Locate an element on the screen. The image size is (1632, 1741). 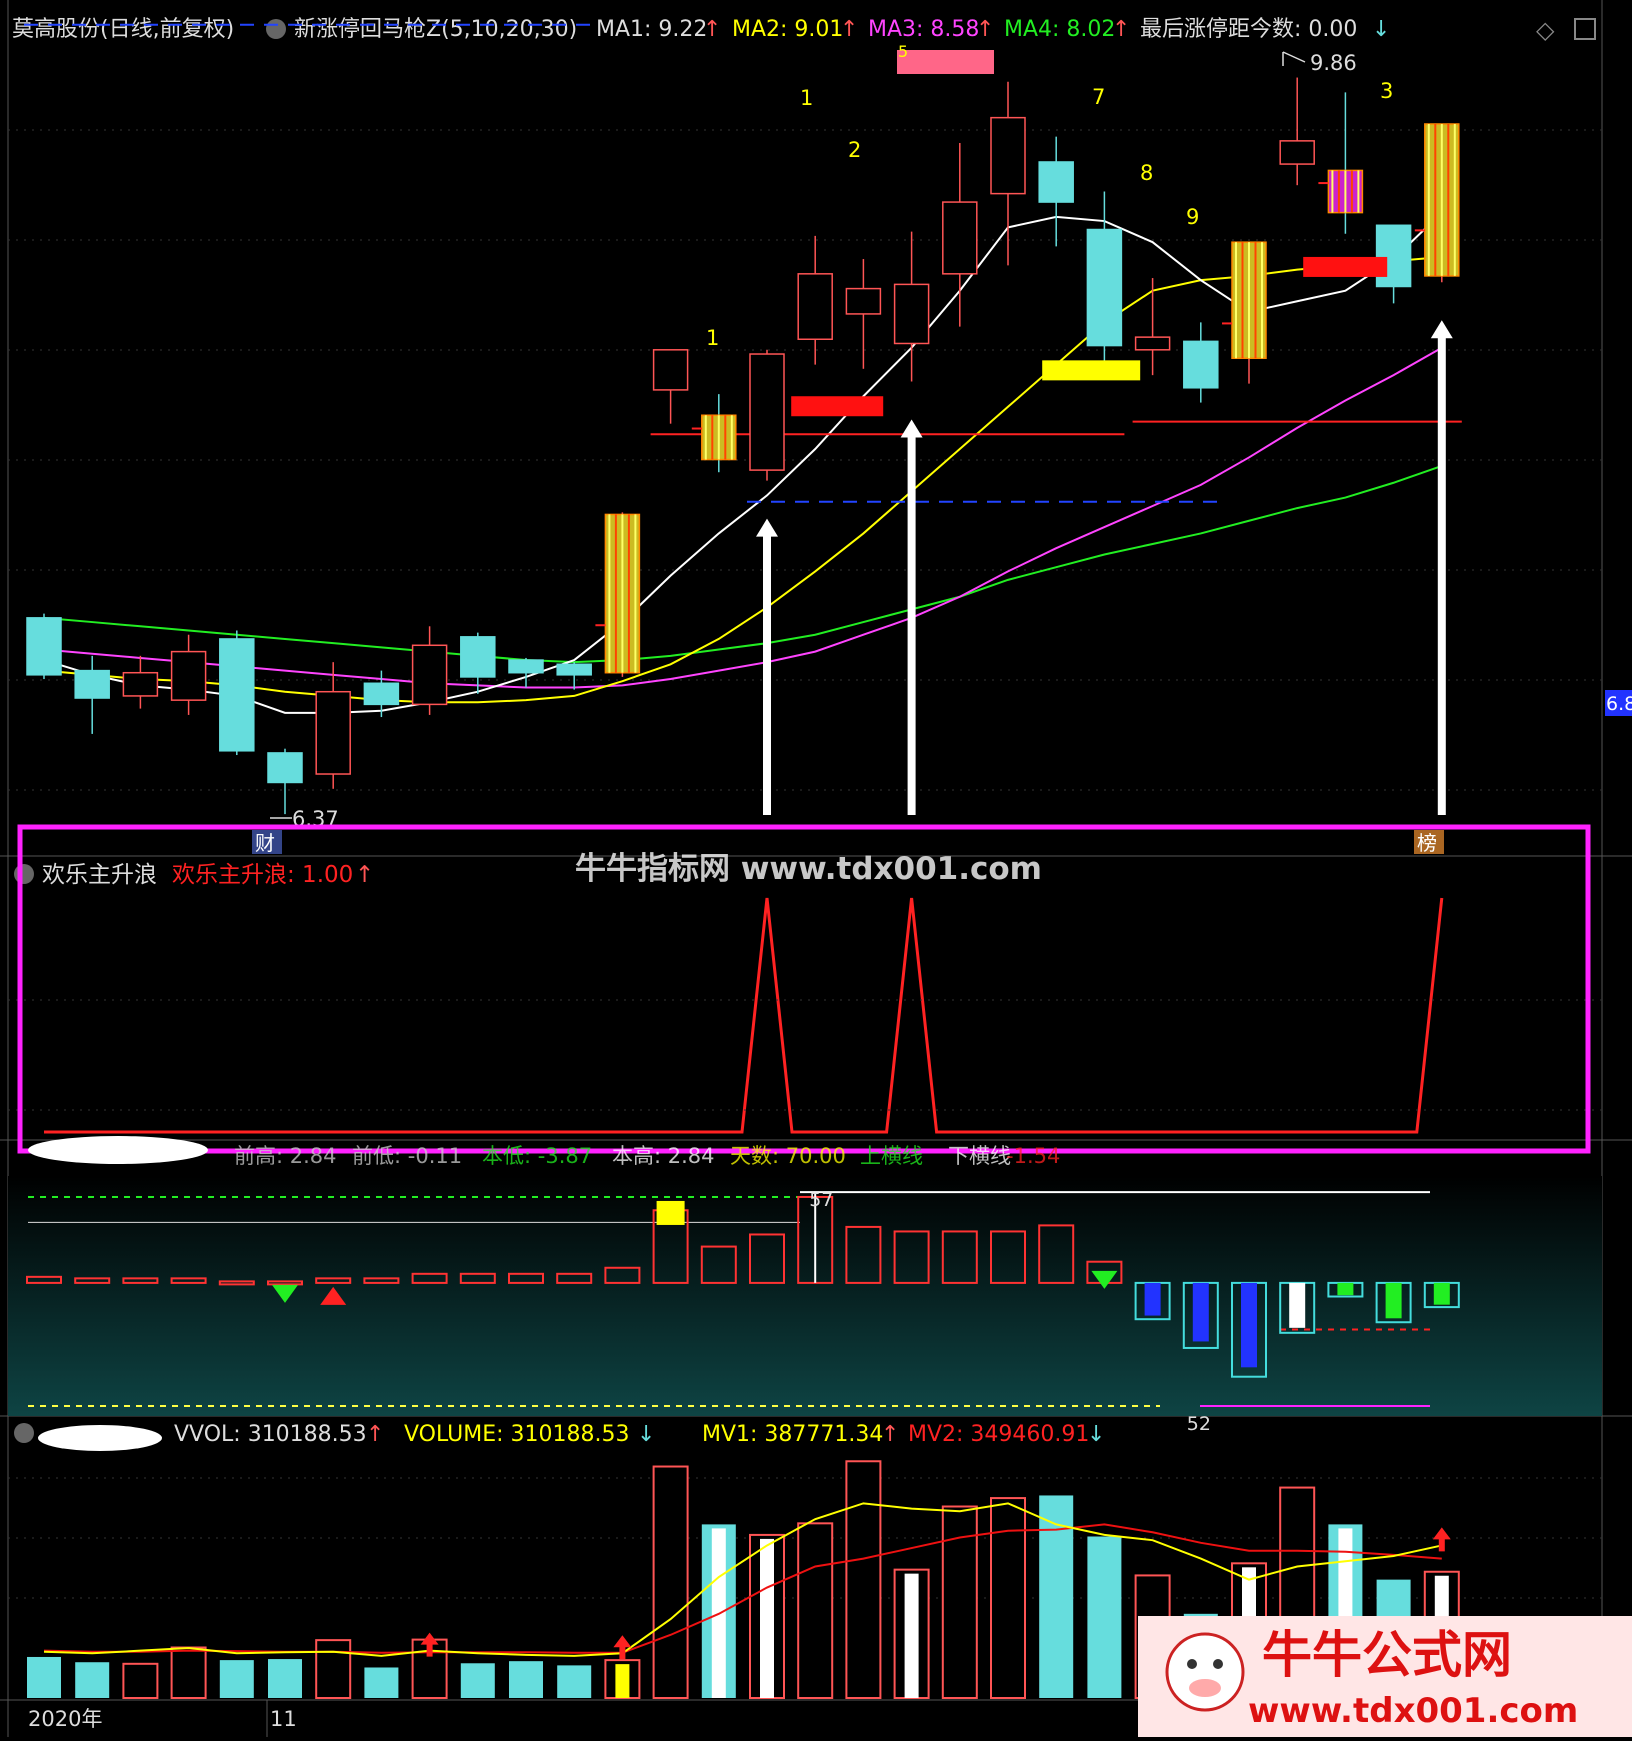
brand-banner: 牛牛公式网 www.tdx001.com is located at coordinates (1385, 1676).